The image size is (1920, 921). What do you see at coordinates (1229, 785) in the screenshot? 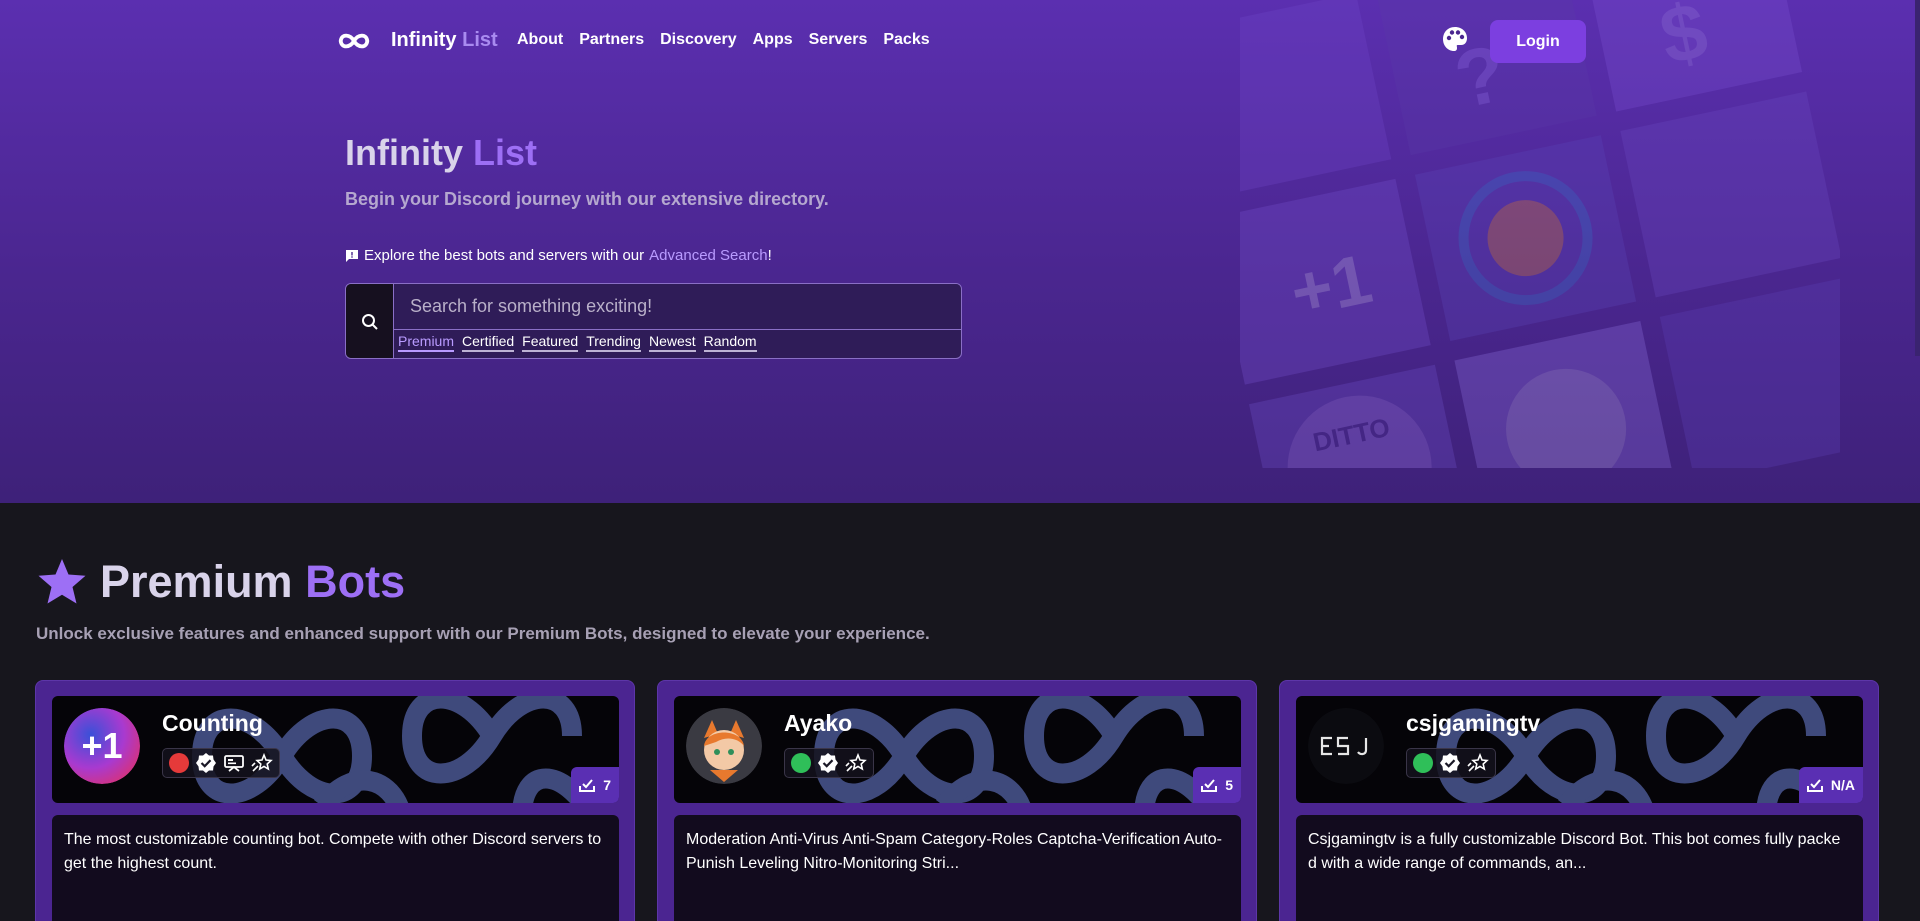
I see `vote-count-value: 5` at bounding box center [1229, 785].